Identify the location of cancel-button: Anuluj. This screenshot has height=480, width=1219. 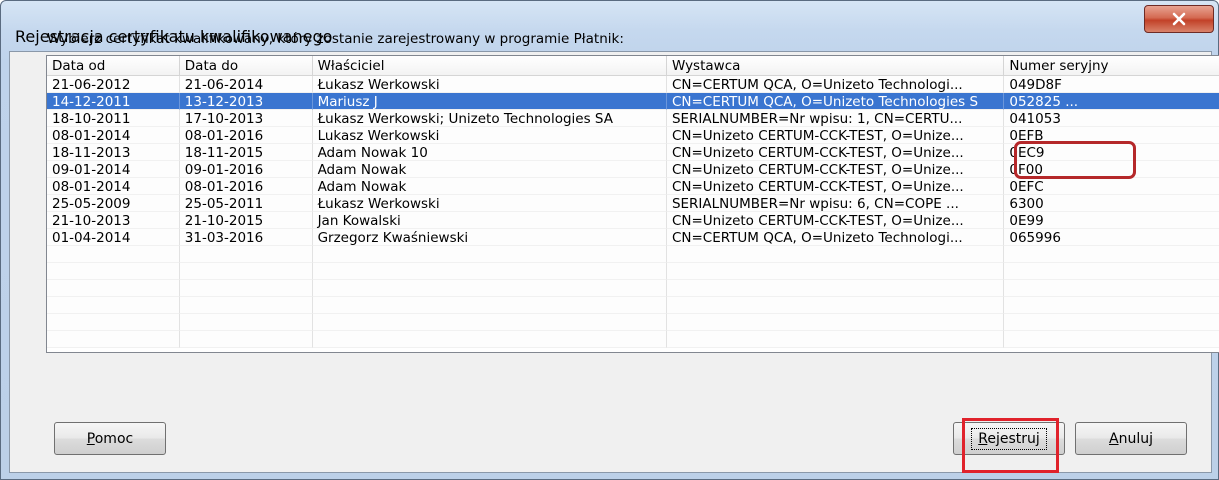
(1131, 438).